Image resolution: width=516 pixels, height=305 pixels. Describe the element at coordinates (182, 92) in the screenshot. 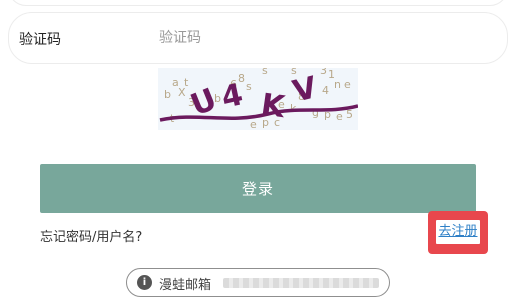

I see `svg-text: X` at that location.